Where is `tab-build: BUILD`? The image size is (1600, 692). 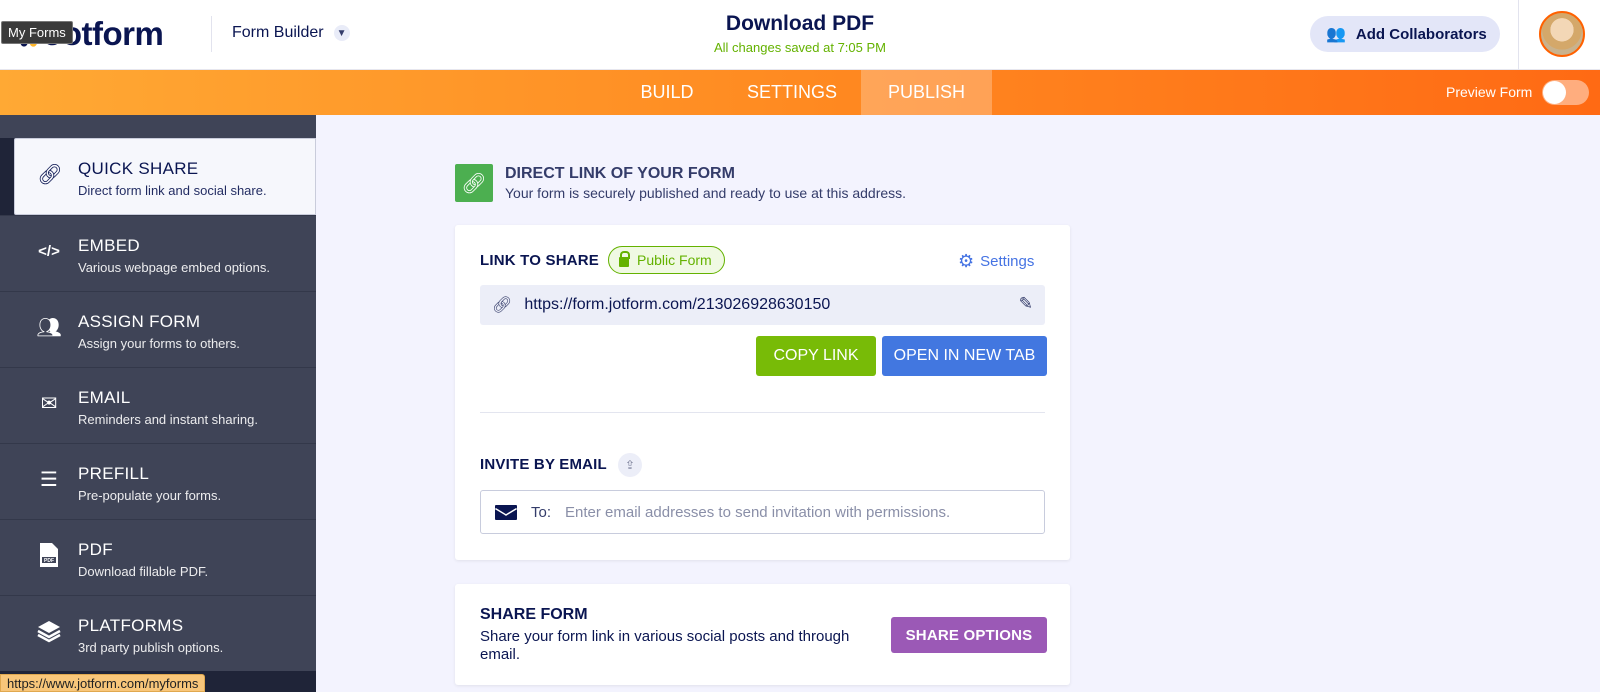
tab-build: BUILD is located at coordinates (667, 92).